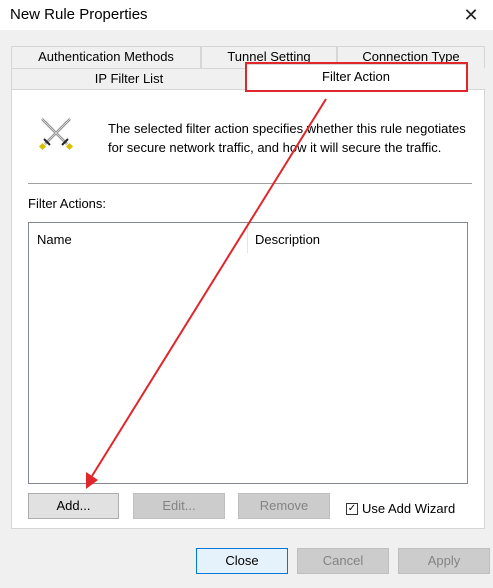 The width and height of the screenshot is (493, 588). I want to click on checkbox-label: Use Add Wizard, so click(409, 508).